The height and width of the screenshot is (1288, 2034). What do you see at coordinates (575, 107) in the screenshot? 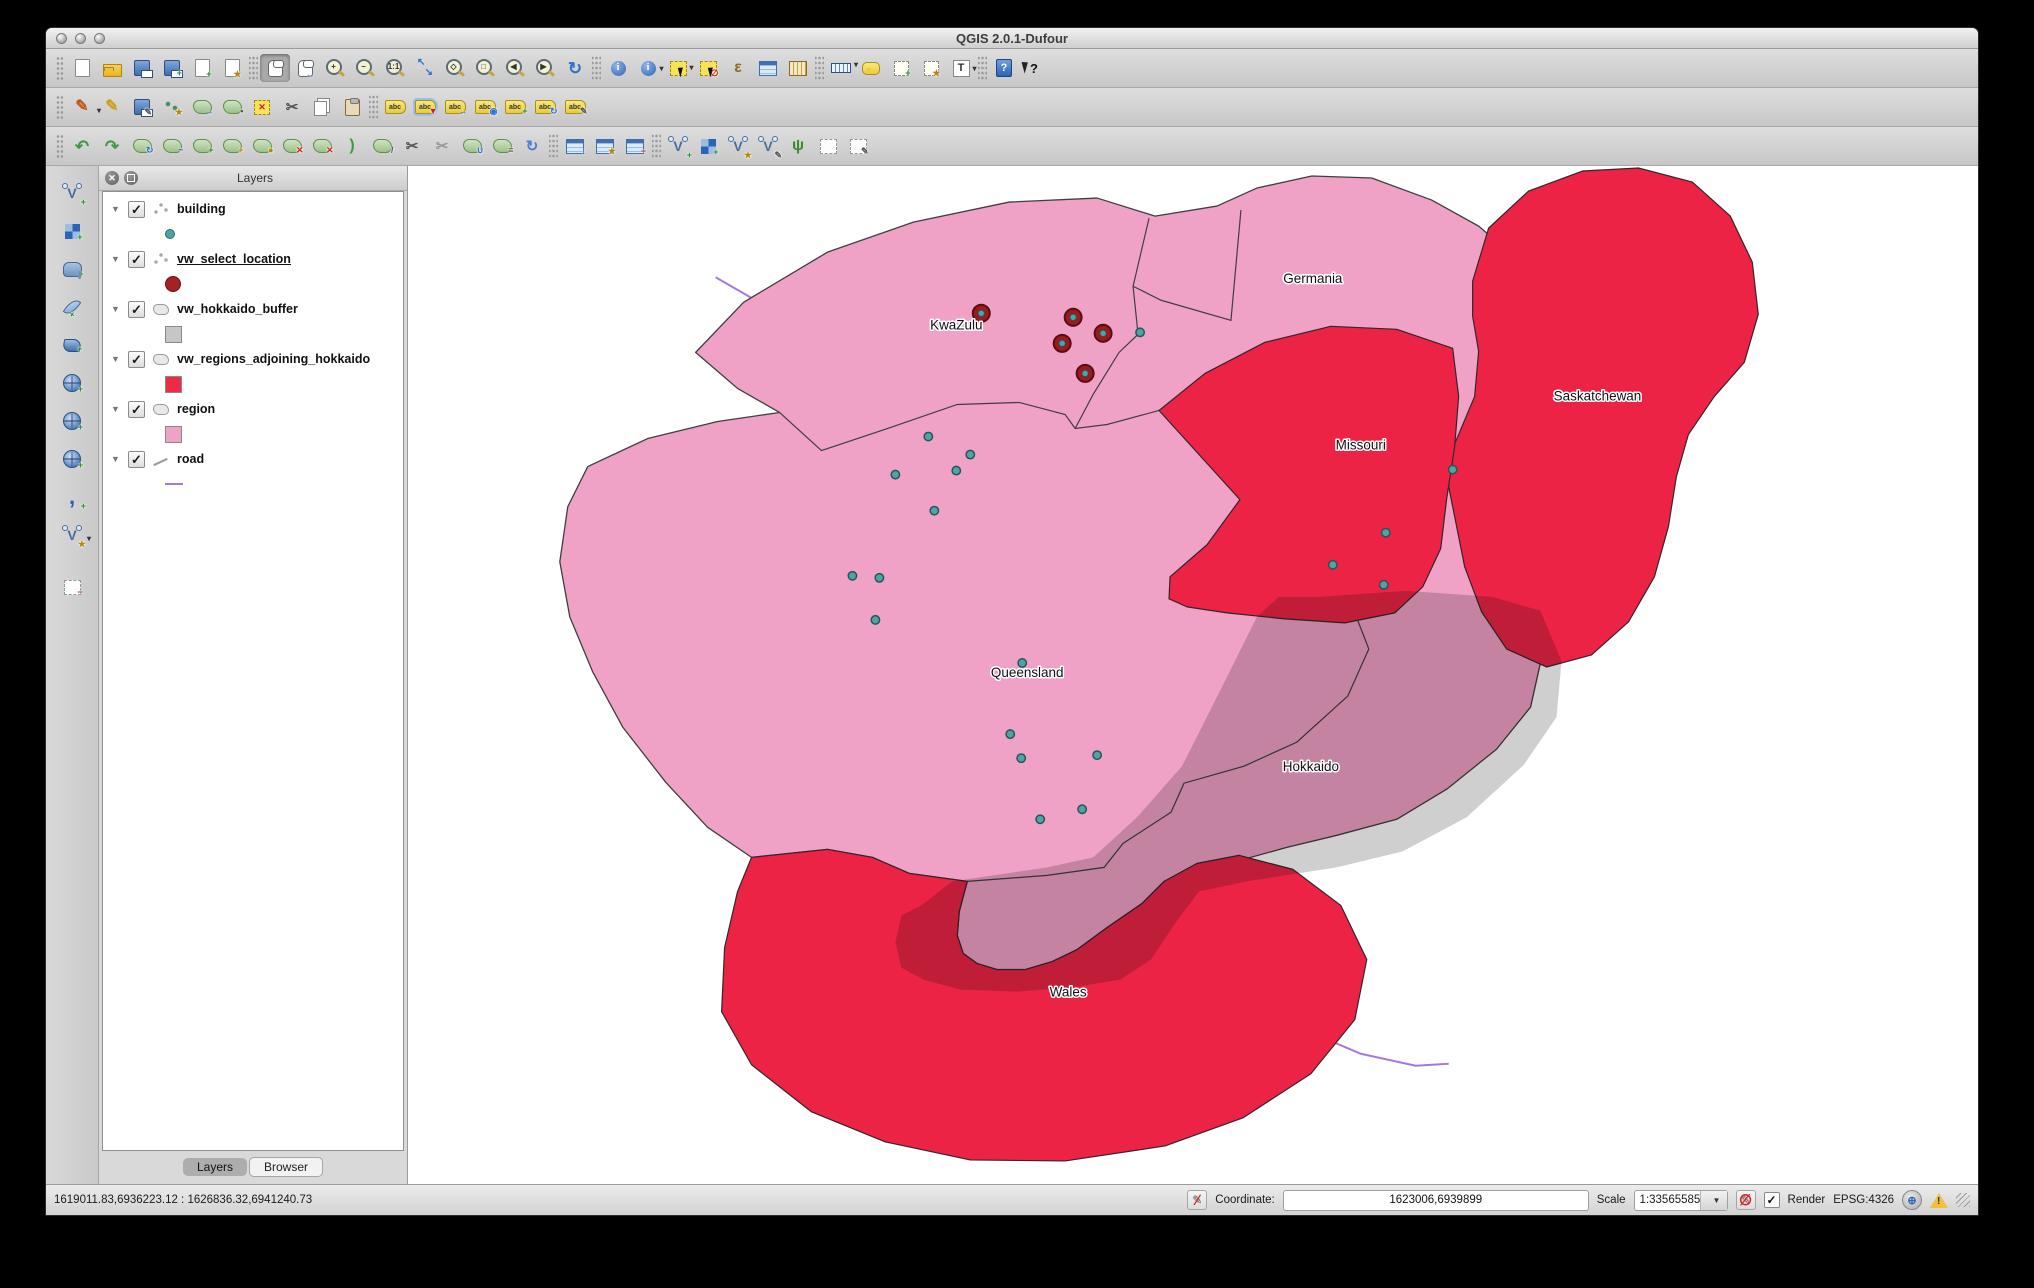
I see `label-properties-button: abc ✎` at bounding box center [575, 107].